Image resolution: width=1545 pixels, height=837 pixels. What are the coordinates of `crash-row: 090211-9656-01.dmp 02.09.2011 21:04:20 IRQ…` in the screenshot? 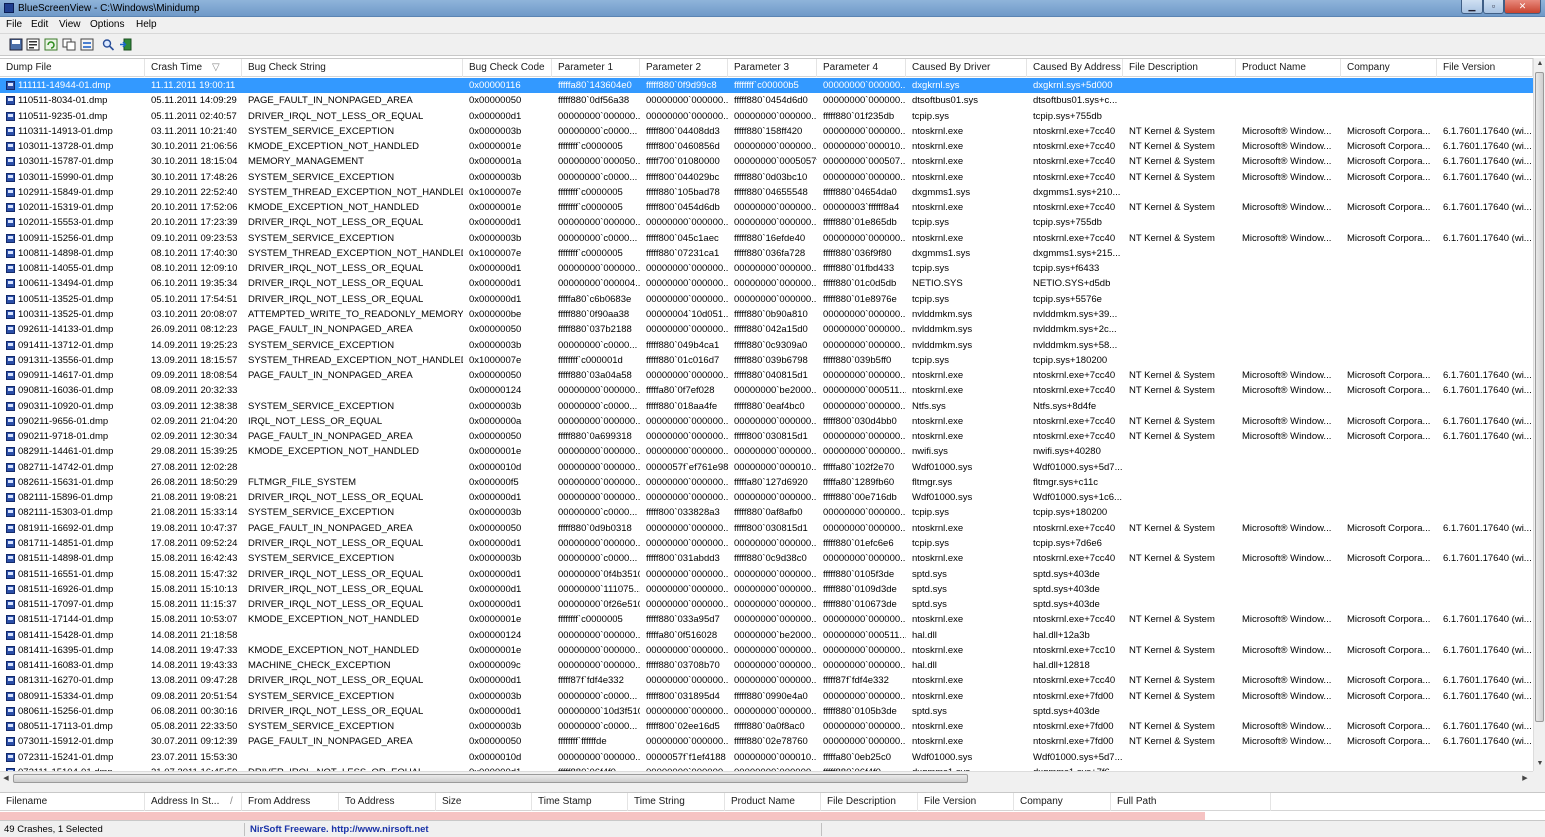 It's located at (766, 421).